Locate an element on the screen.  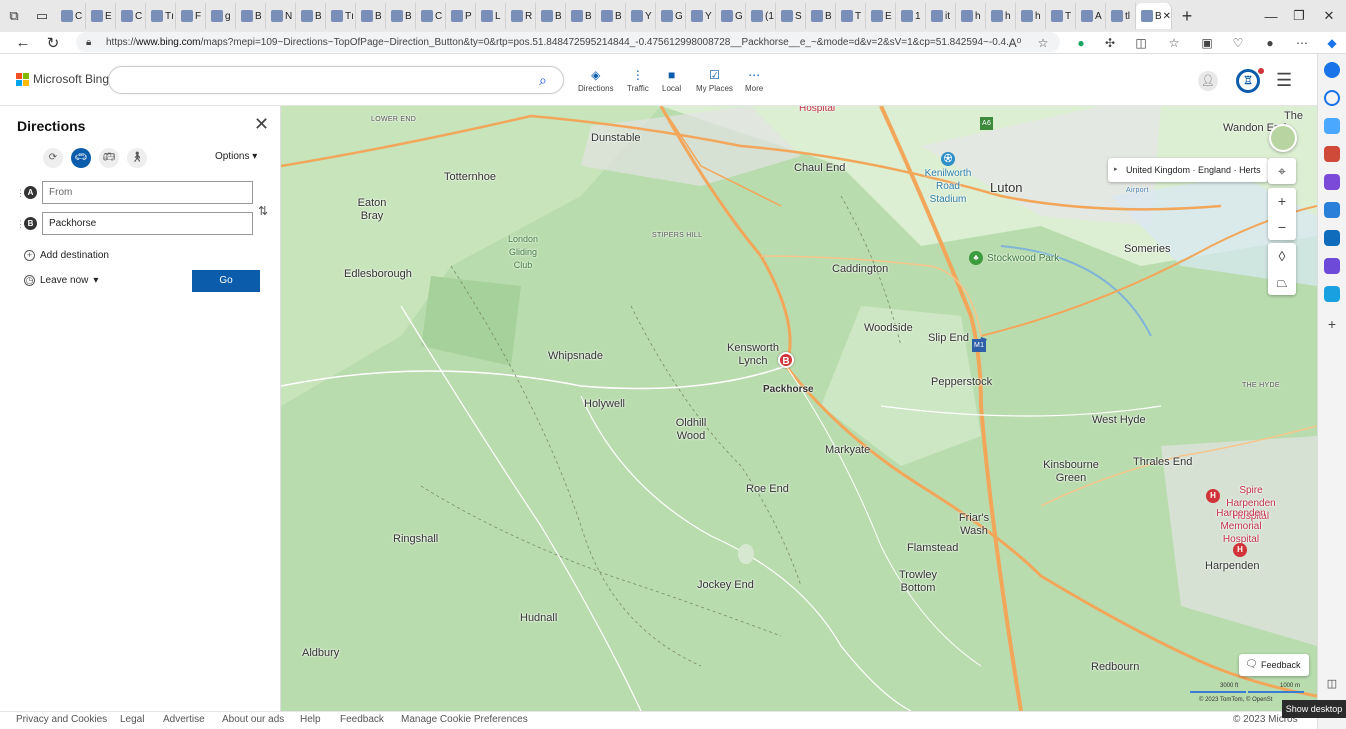
browser-tab: S is located at coordinates (791, 16).